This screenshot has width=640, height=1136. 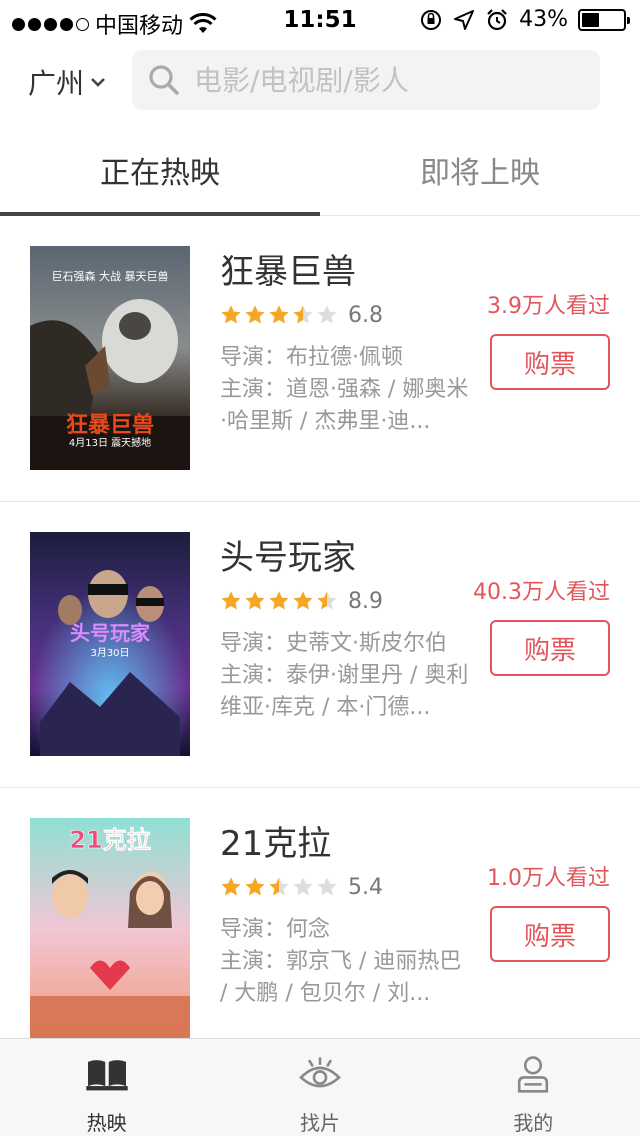 I want to click on director-name: 布拉德·佩顿, so click(x=345, y=357).